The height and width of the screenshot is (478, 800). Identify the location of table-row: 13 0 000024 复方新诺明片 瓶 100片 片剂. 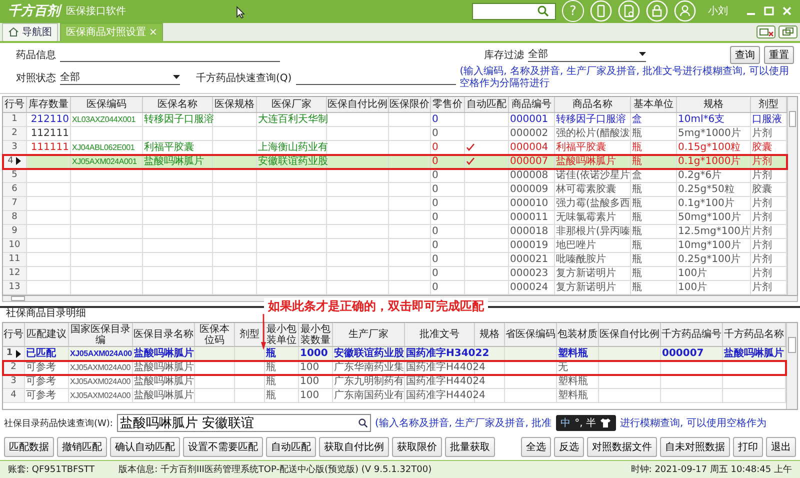
(395, 287).